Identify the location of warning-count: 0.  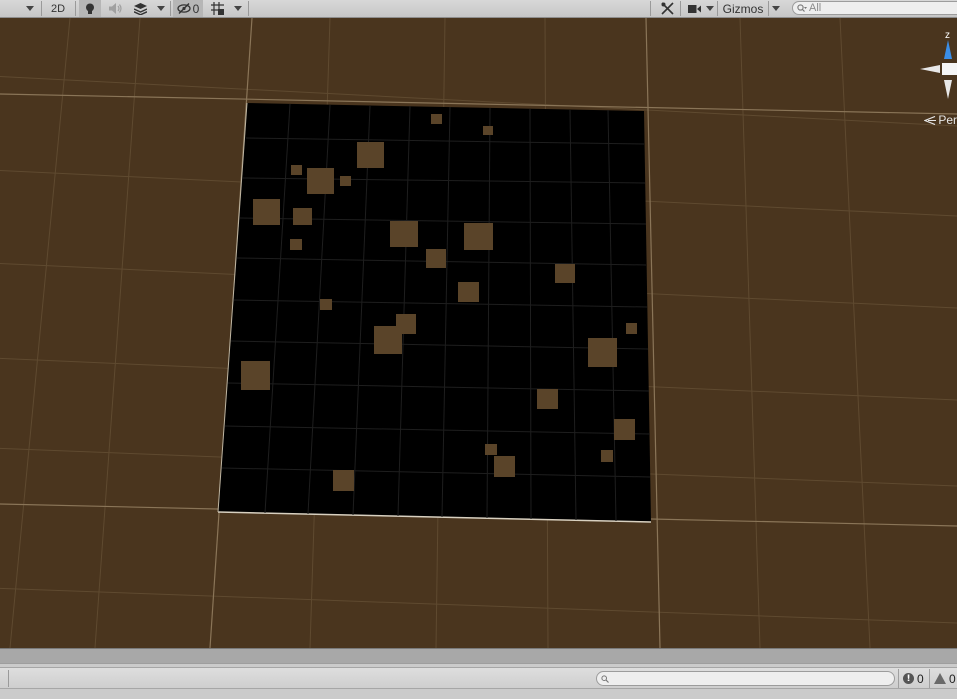
(952, 678).